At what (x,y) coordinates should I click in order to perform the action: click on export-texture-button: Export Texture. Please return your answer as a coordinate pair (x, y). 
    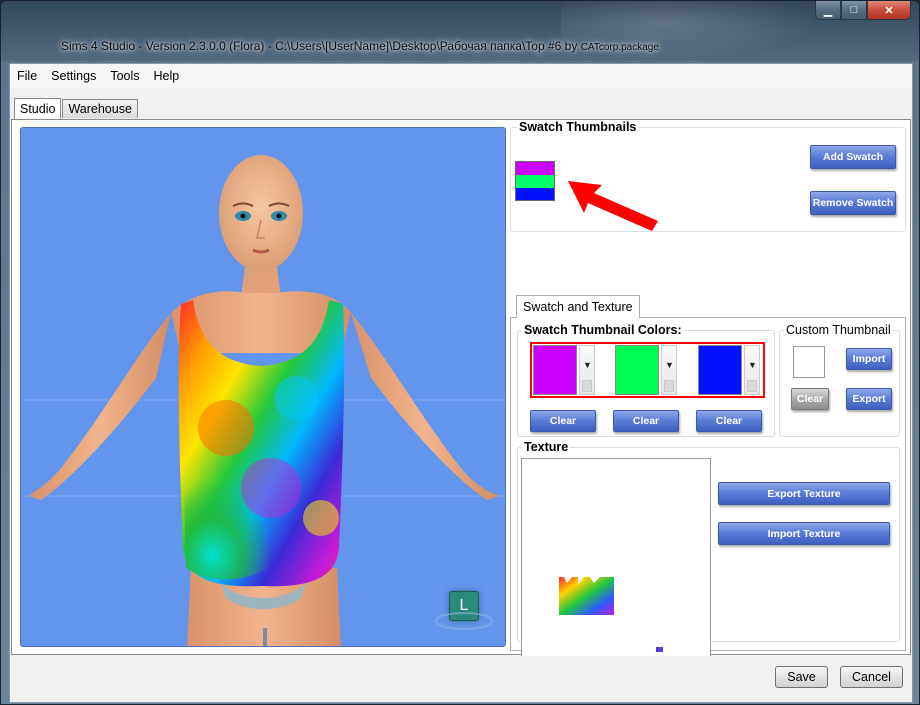
    Looking at the image, I should click on (804, 493).